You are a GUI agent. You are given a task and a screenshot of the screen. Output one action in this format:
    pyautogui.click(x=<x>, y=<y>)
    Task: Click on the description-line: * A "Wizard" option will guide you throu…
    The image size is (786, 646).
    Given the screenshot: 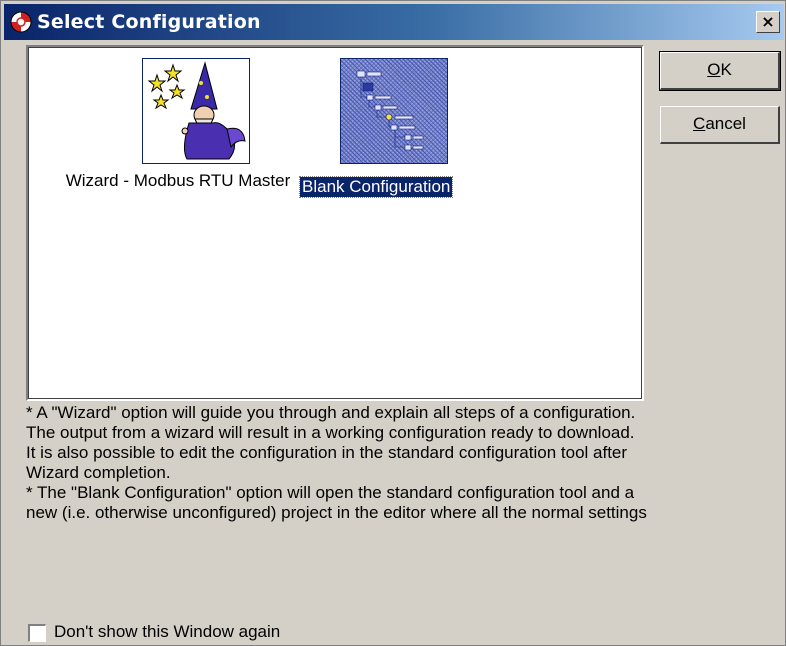 What is the action you would take?
    pyautogui.click(x=331, y=412)
    